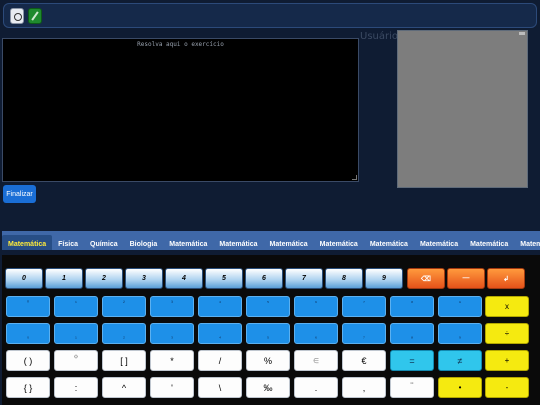 The width and height of the screenshot is (540, 405). I want to click on key-superscript-5: ⁵, so click(268, 306).